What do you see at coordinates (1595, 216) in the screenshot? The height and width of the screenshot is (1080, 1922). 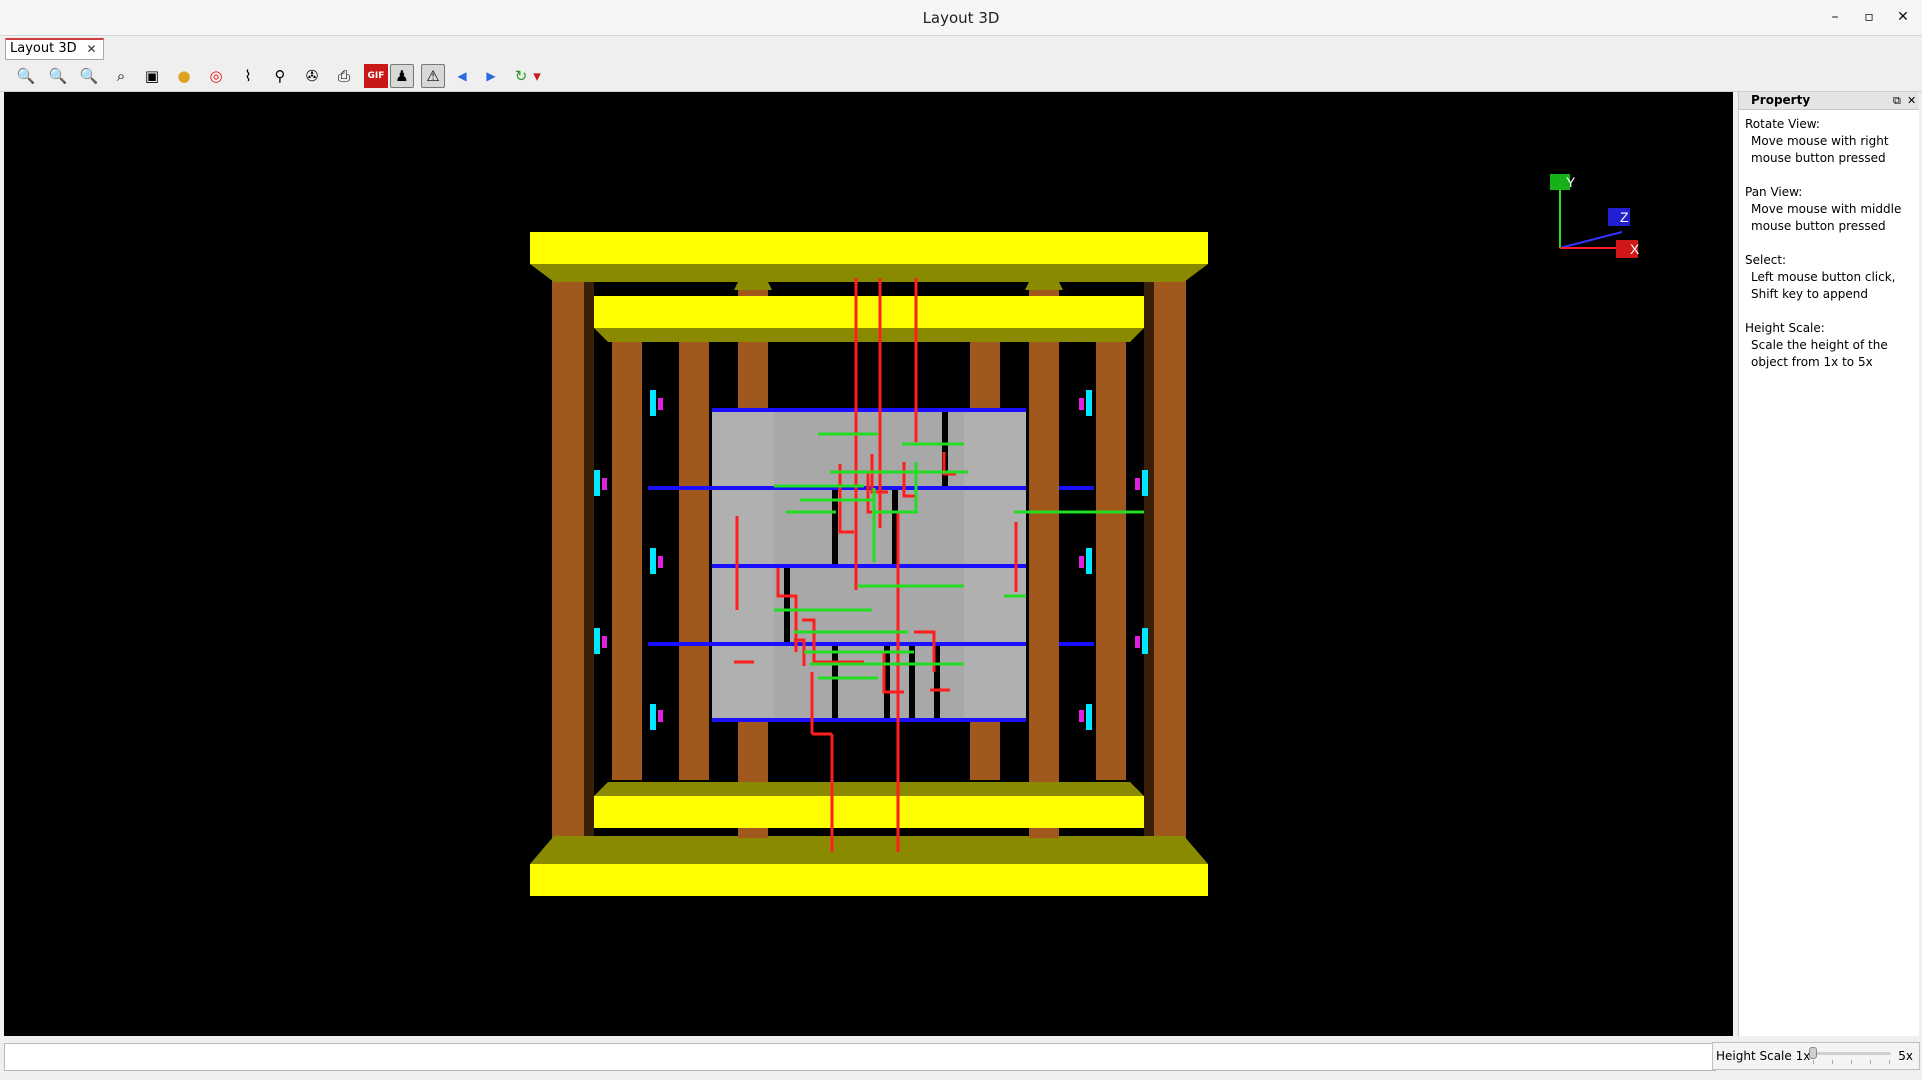 I see `axis-gizmo: Y Z X` at bounding box center [1595, 216].